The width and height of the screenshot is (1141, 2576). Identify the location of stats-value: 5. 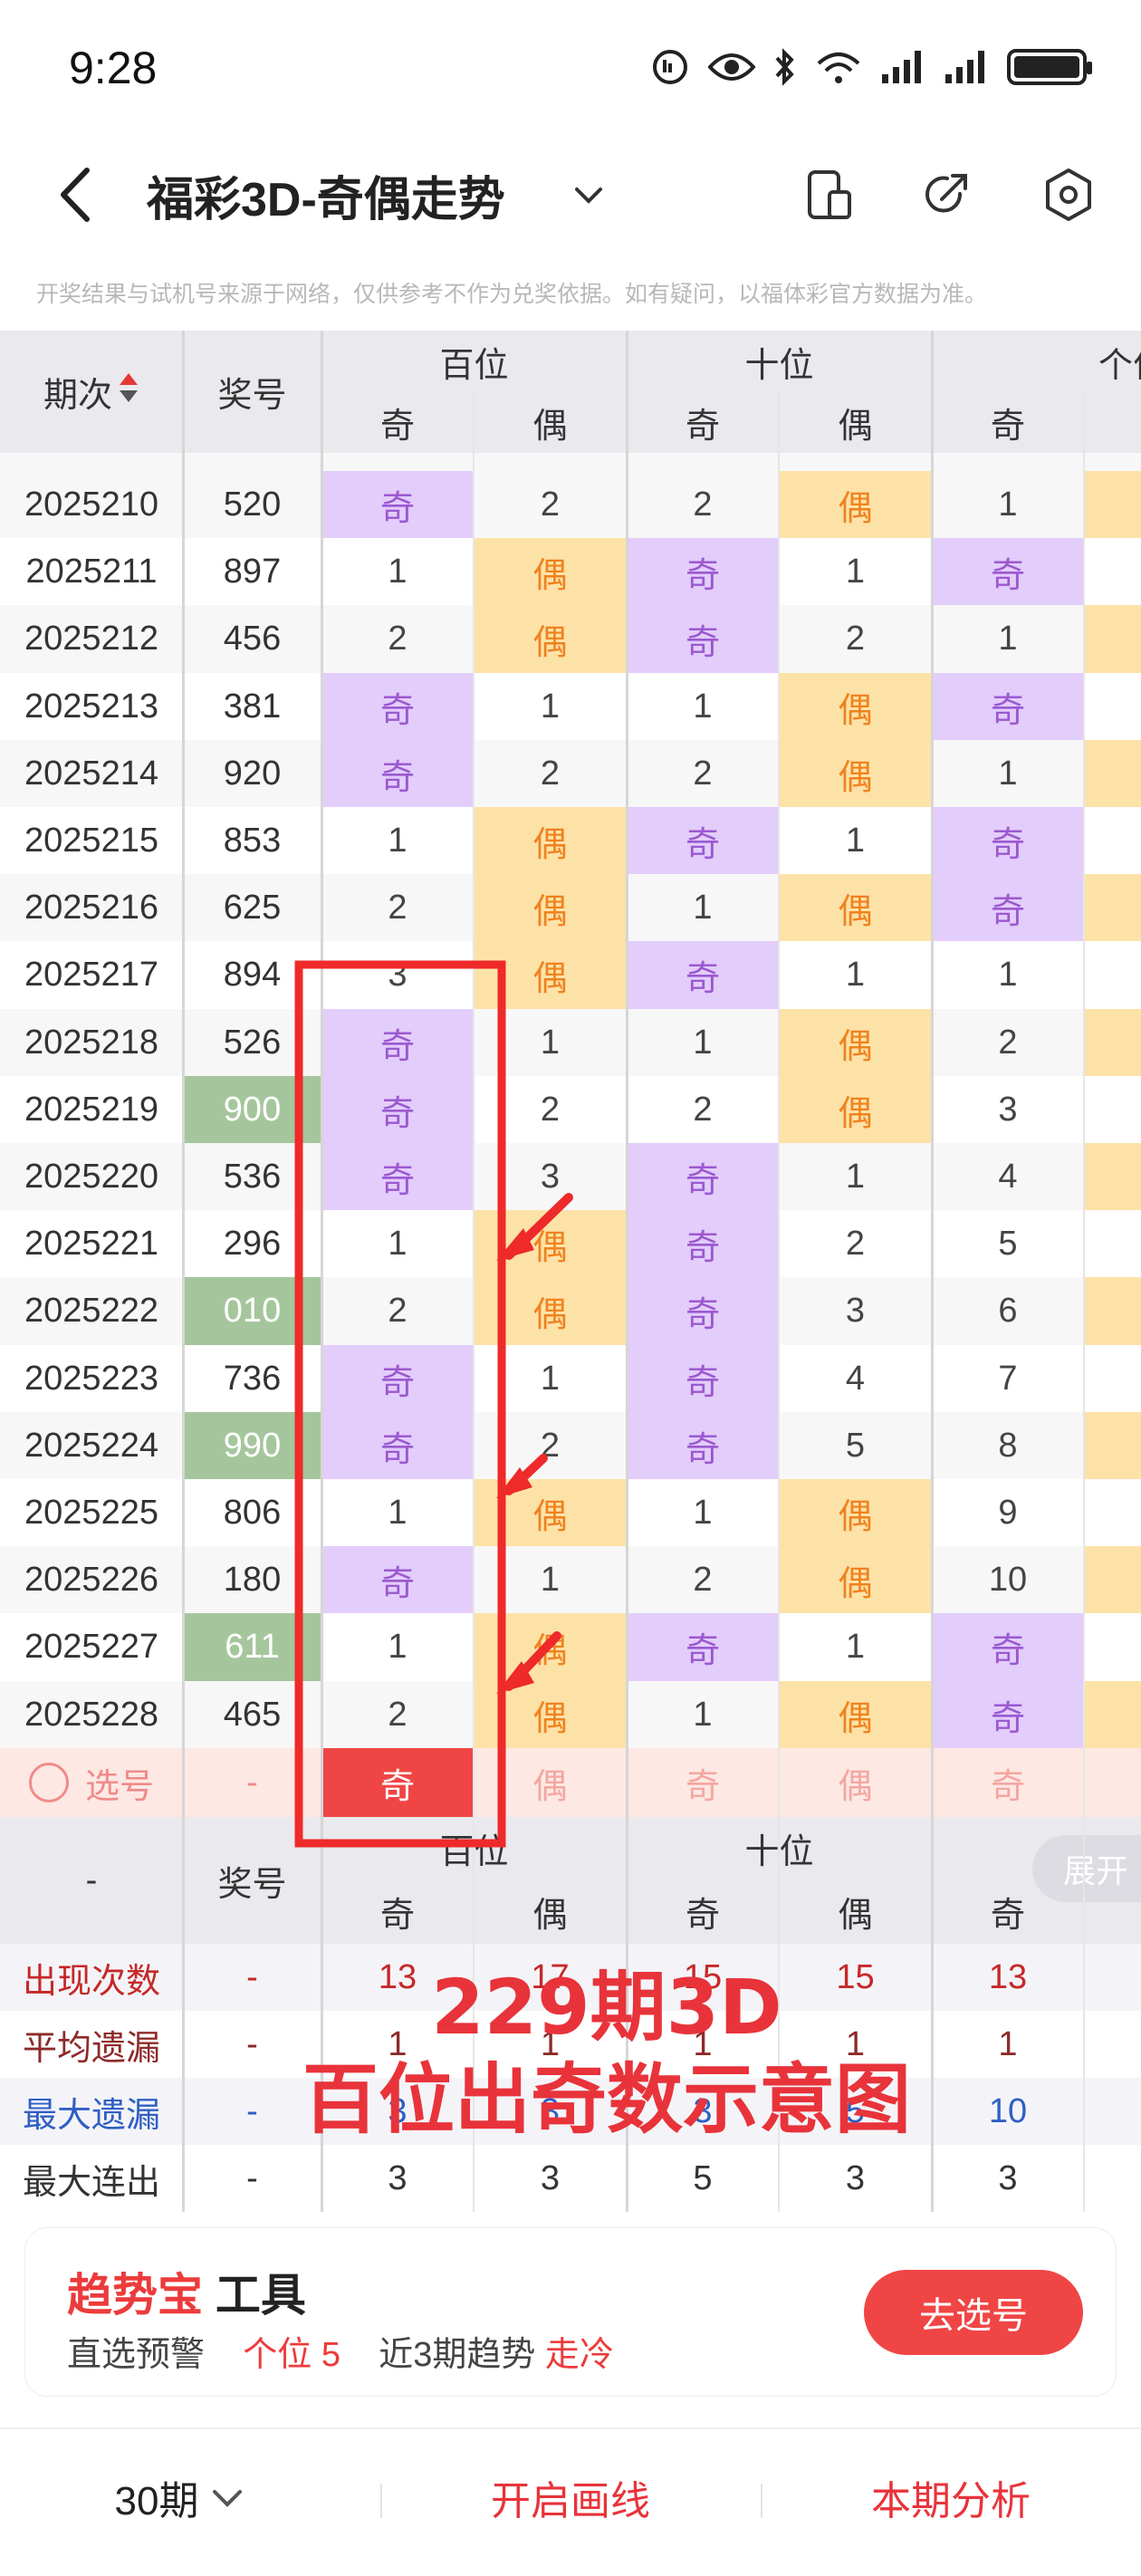
(703, 2177).